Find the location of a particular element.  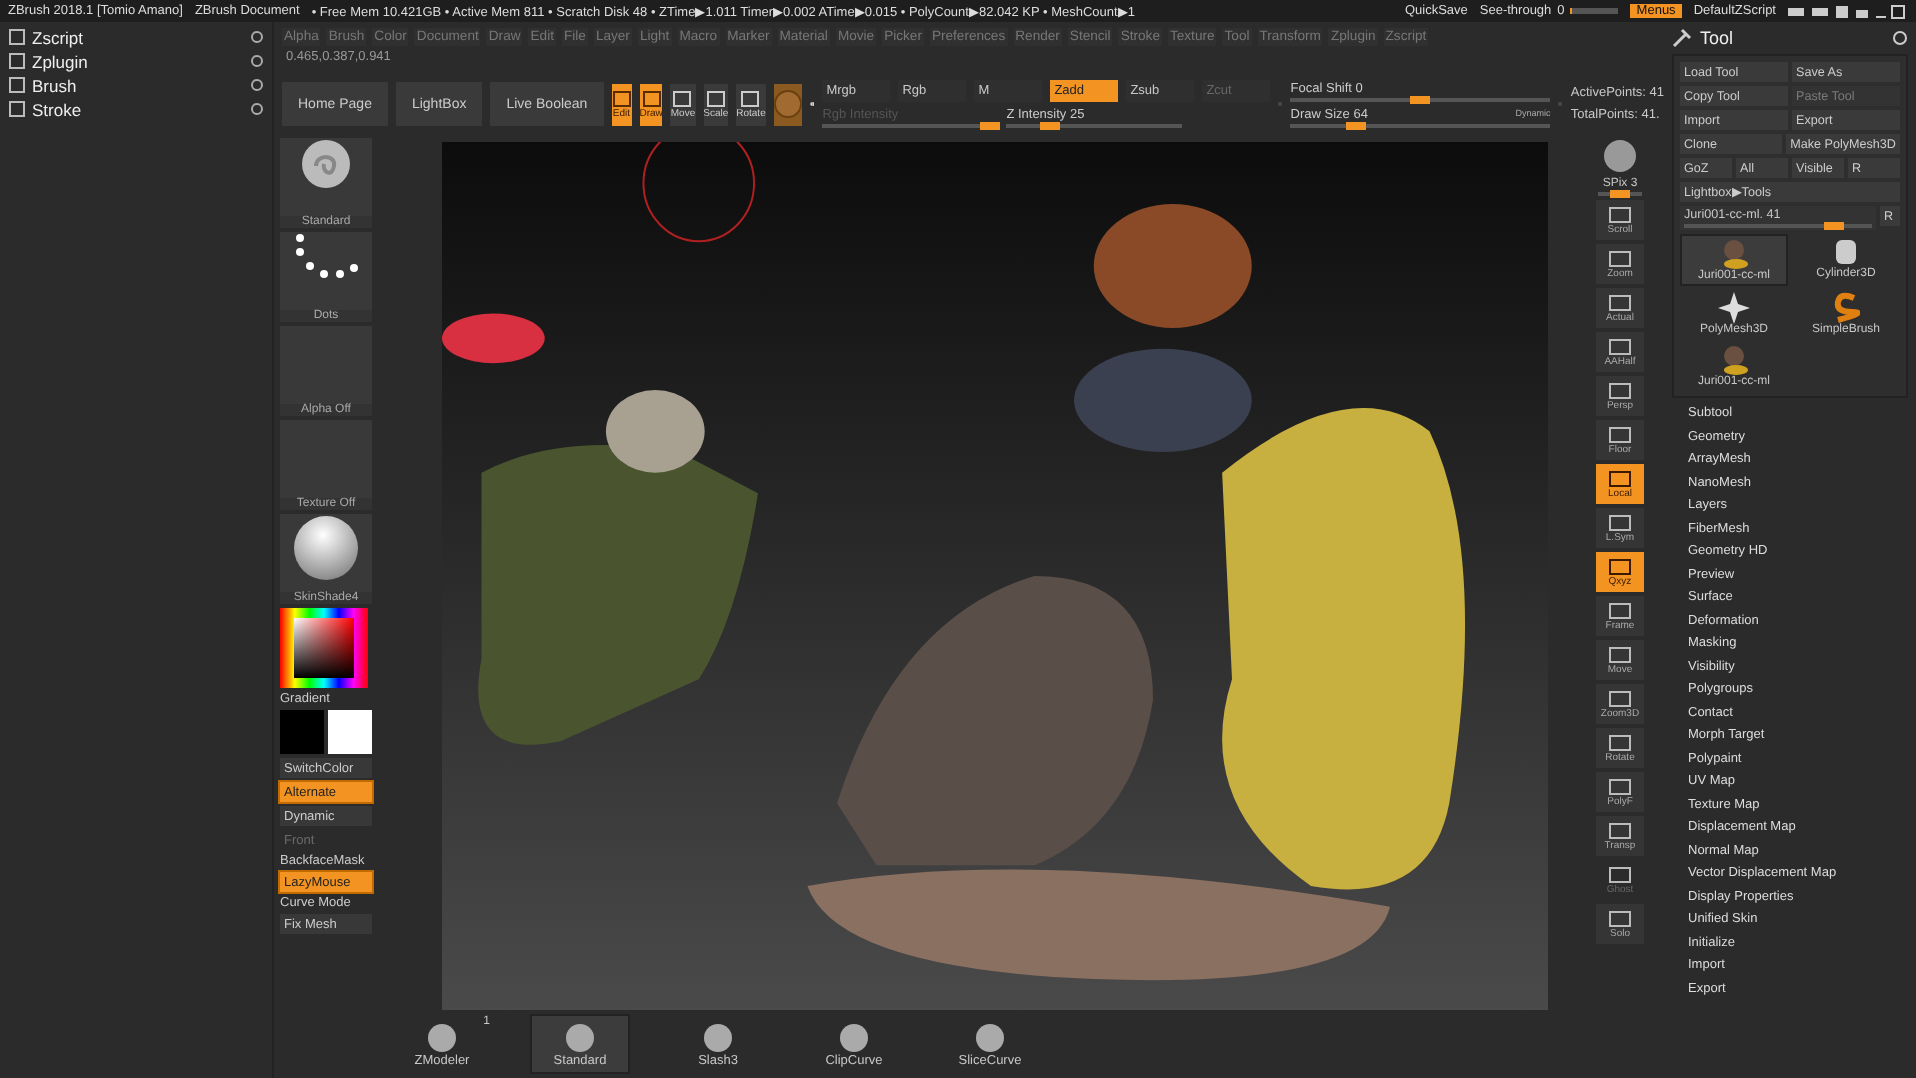

secondary-color-swatch is located at coordinates (350, 732).